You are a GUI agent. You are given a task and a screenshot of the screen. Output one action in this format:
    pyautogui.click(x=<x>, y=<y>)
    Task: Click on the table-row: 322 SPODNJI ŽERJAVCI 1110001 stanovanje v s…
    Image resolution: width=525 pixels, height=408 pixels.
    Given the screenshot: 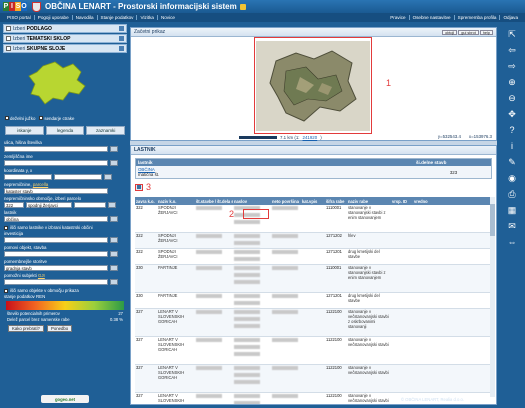 What is the action you would take?
    pyautogui.click(x=313, y=219)
    